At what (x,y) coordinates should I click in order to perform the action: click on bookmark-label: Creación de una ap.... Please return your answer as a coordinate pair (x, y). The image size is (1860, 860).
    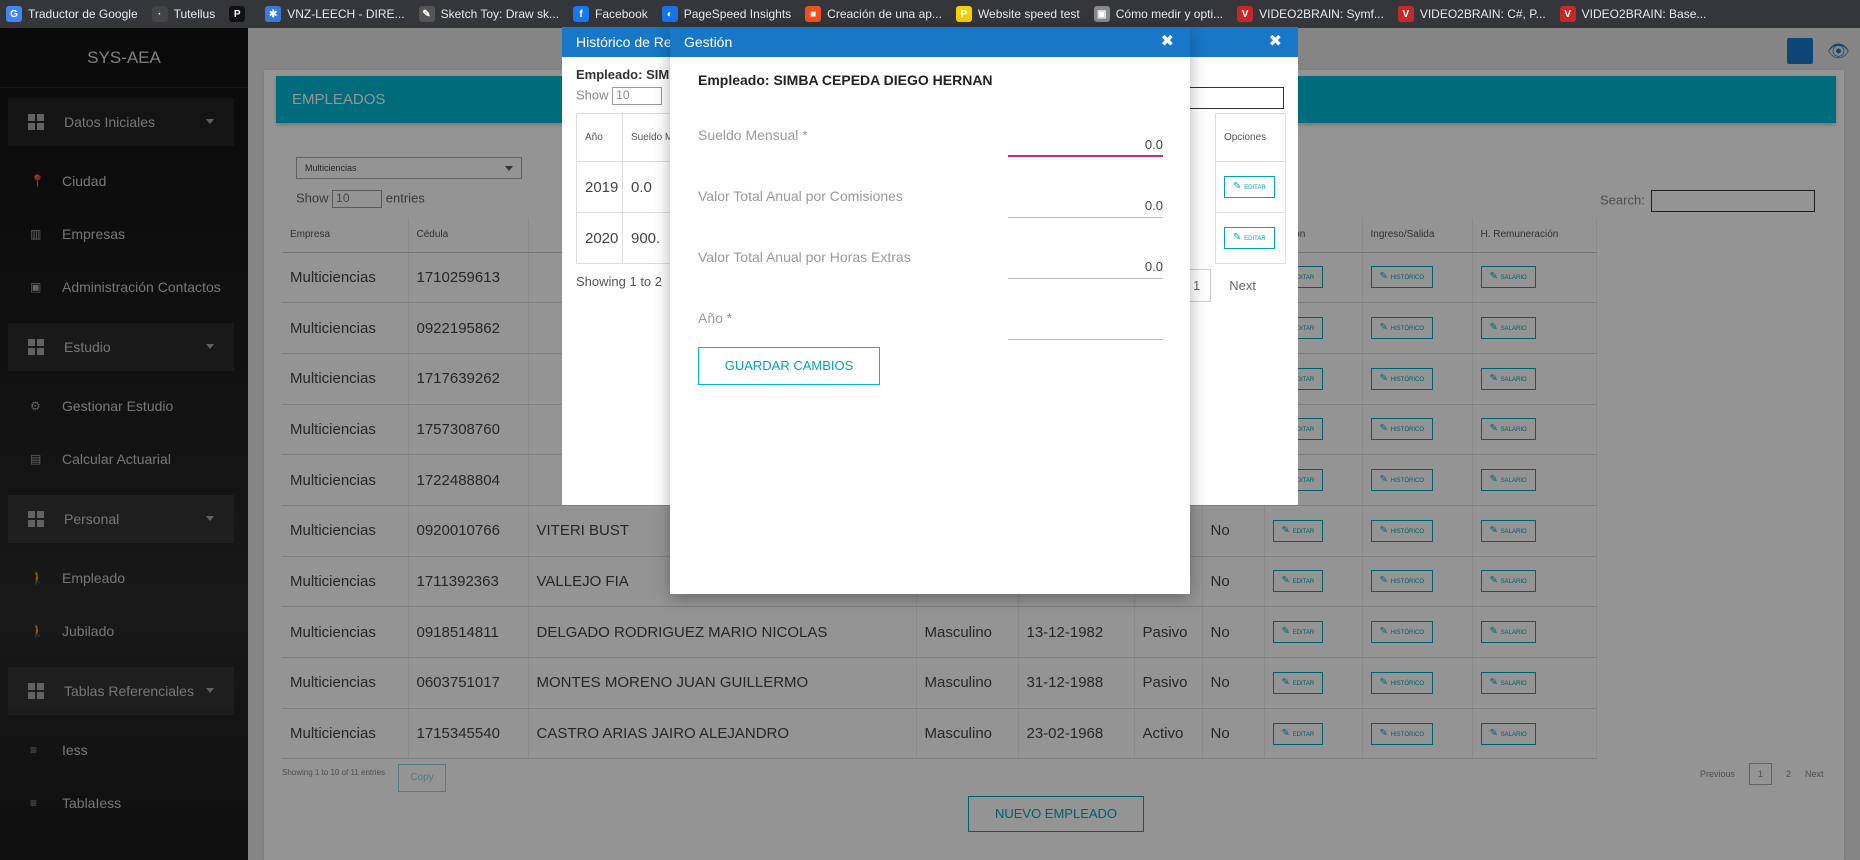
    Looking at the image, I should click on (884, 14).